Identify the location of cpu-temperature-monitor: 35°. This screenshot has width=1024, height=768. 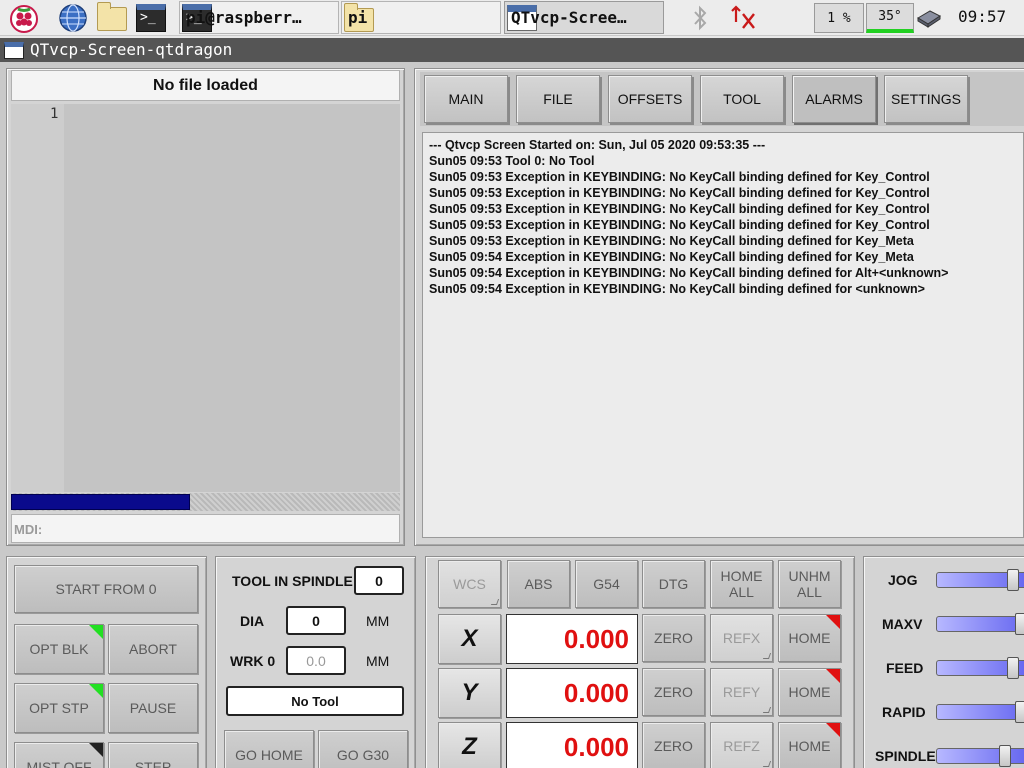
(890, 18).